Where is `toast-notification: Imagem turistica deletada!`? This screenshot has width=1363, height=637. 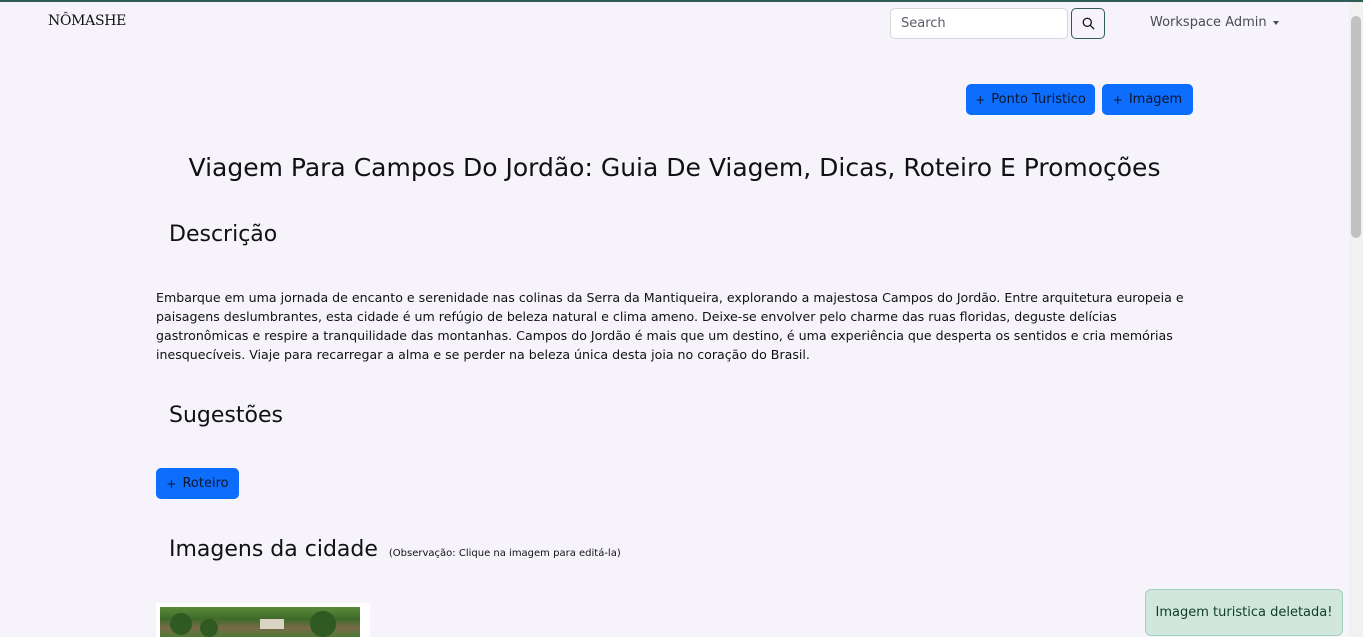 toast-notification: Imagem turistica deletada! is located at coordinates (1244, 612).